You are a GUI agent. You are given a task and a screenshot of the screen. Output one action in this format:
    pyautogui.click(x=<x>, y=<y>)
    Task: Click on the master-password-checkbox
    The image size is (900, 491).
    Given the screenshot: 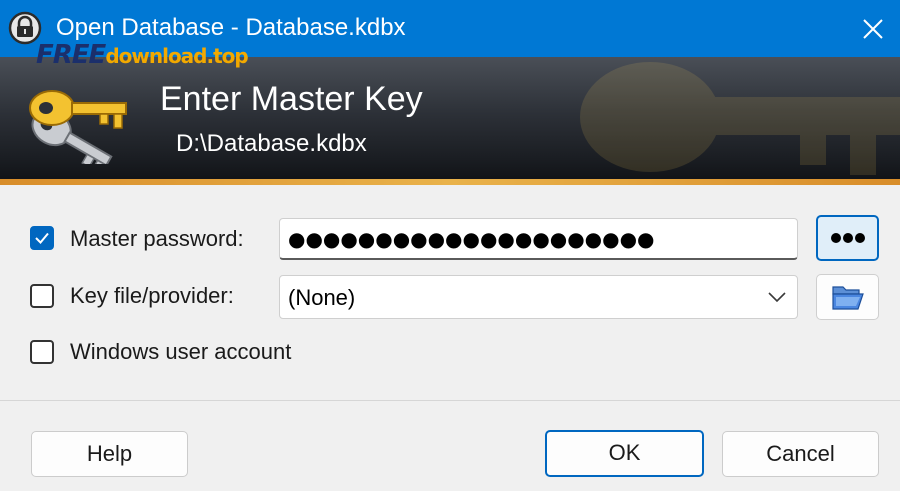 What is the action you would take?
    pyautogui.click(x=42, y=238)
    